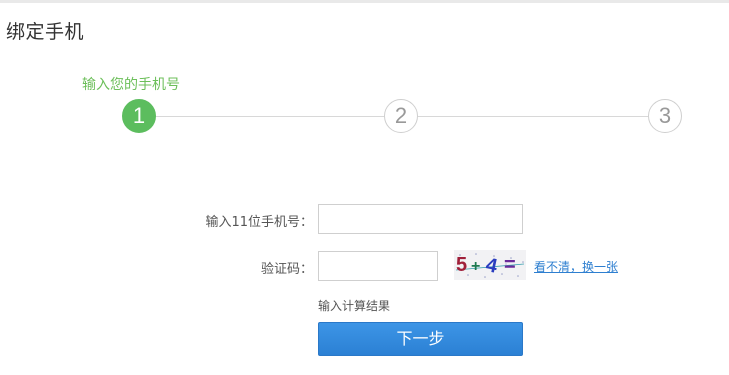 The image size is (729, 375). I want to click on captcha-hint: 输入计算结果, so click(354, 306).